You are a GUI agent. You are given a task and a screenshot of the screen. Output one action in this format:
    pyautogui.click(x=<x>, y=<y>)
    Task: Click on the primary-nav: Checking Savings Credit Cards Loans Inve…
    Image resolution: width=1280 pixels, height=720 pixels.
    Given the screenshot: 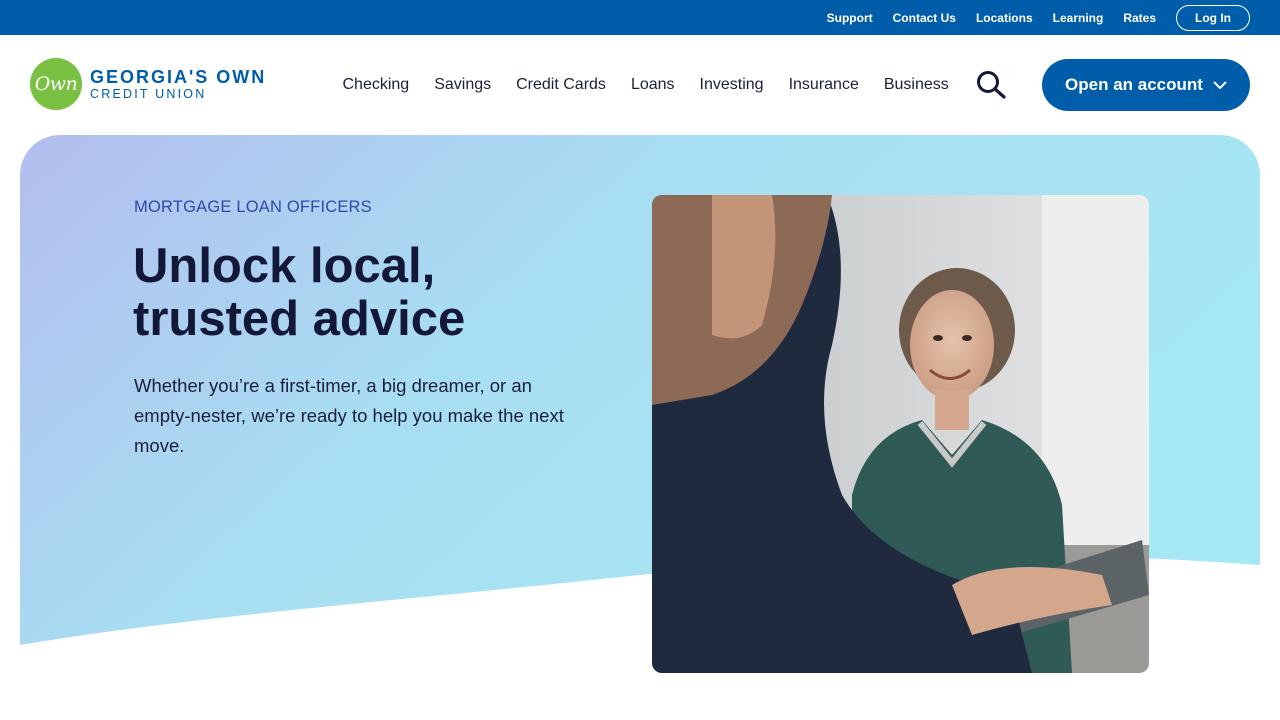 What is the action you would take?
    pyautogui.click(x=645, y=85)
    